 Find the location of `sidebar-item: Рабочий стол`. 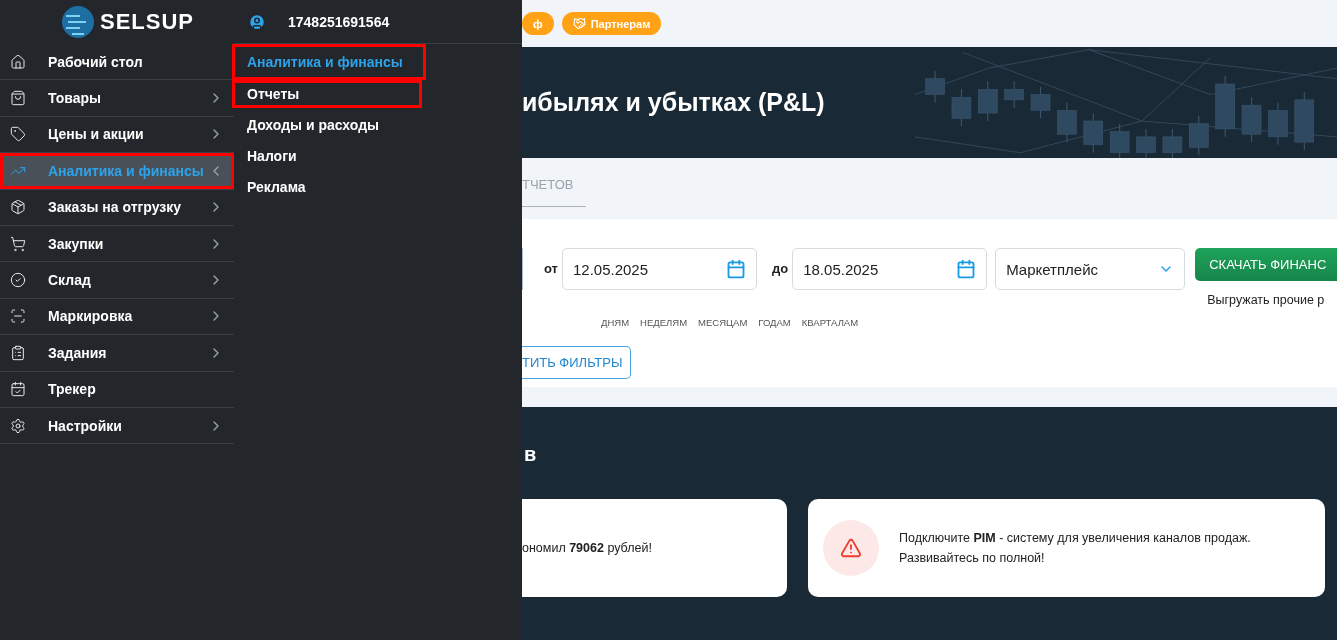

sidebar-item: Рабочий стол is located at coordinates (117, 62).